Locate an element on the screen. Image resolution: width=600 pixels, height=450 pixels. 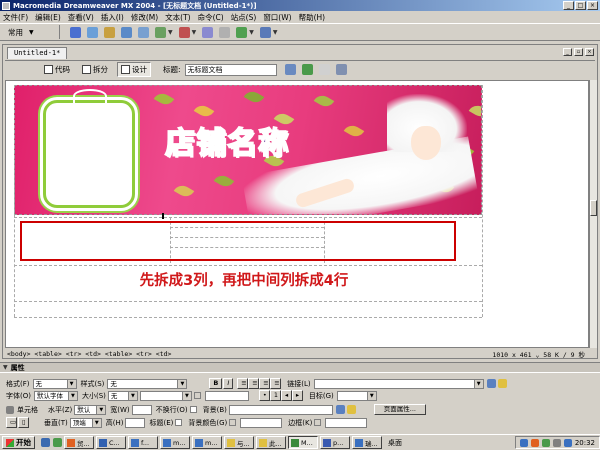
refresh-icon is located at coordinates (324, 69).